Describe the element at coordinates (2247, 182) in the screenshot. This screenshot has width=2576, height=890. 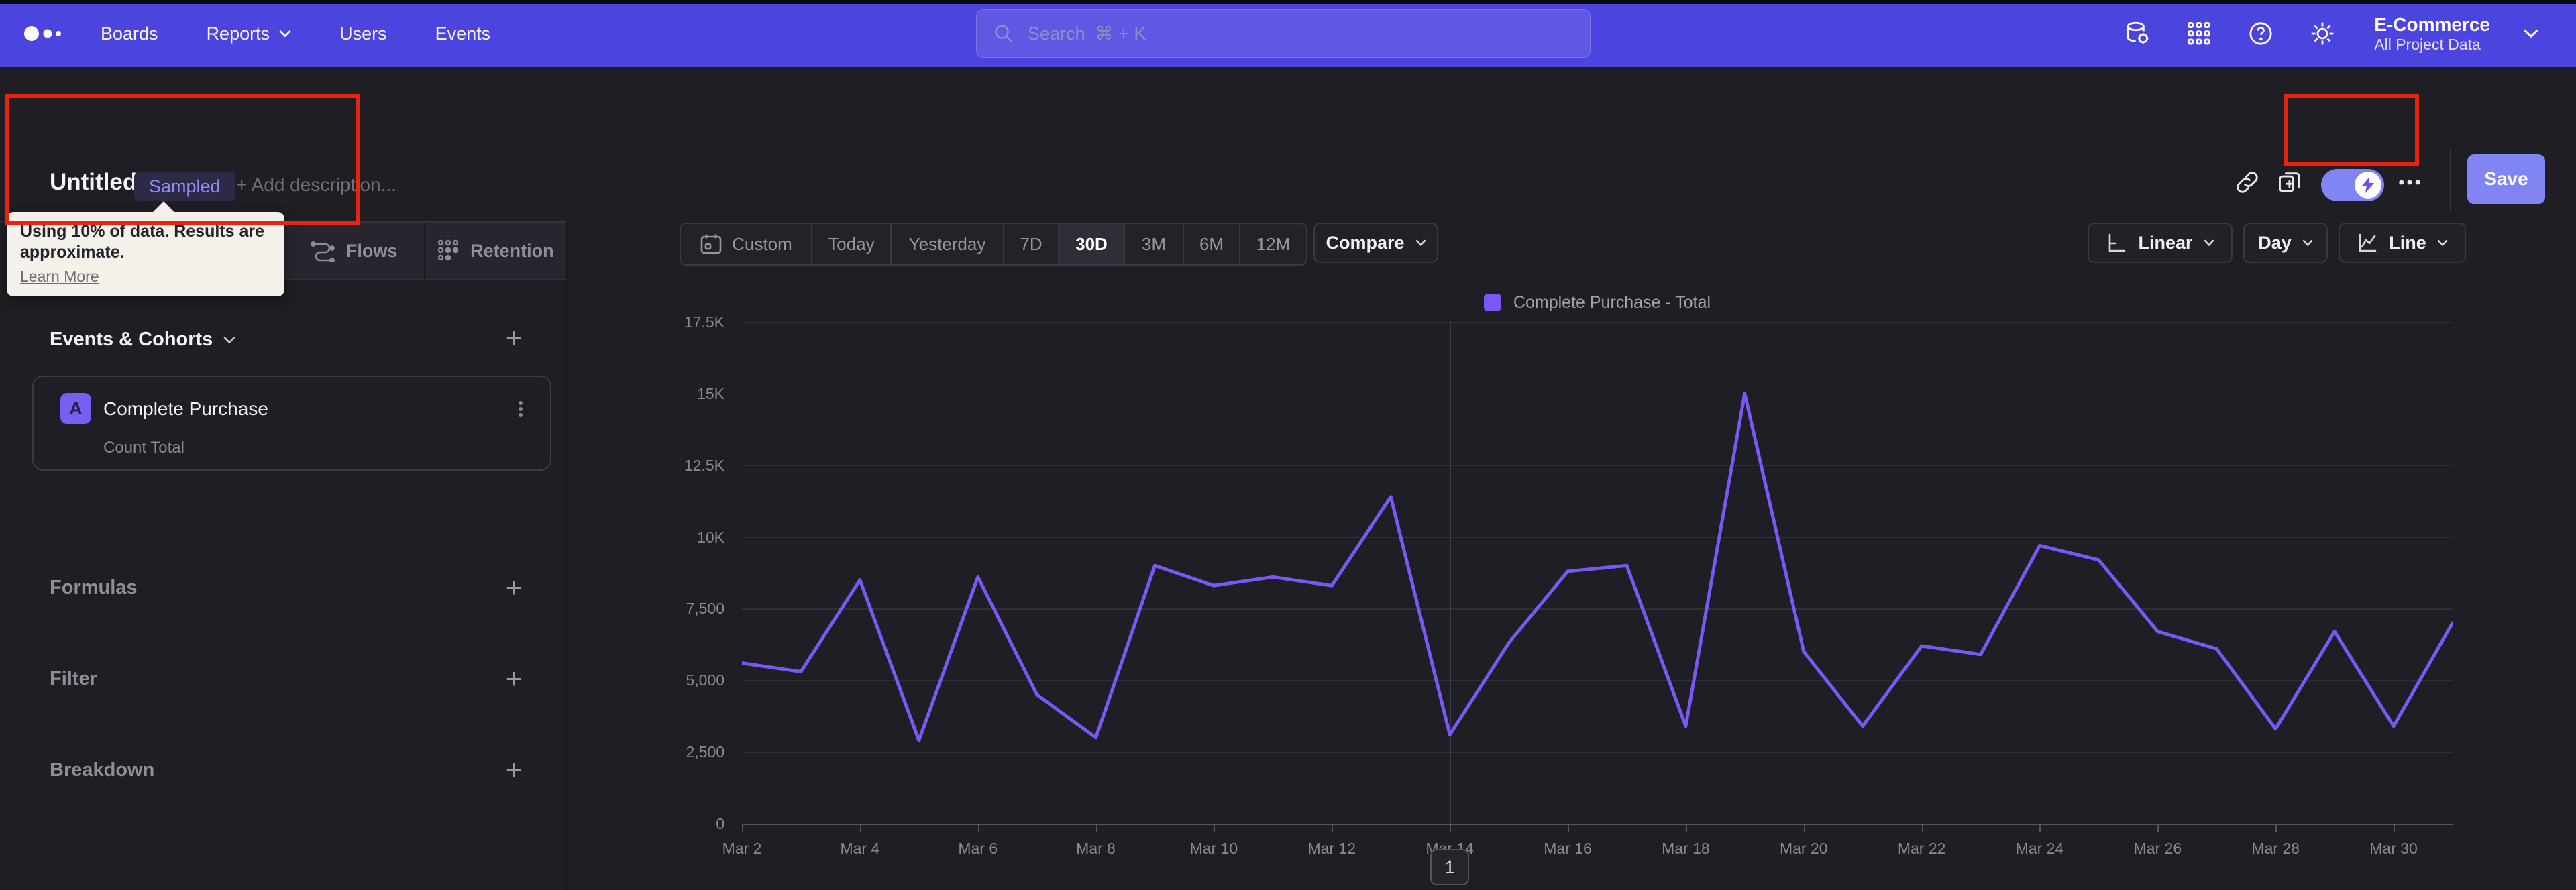
I see `copy-link-icon` at that location.